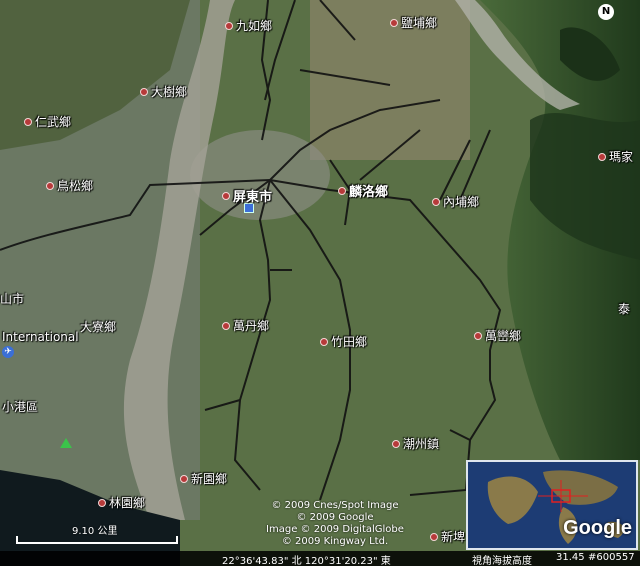  I want to click on scale-bar: 9.10 公里, so click(97, 536).